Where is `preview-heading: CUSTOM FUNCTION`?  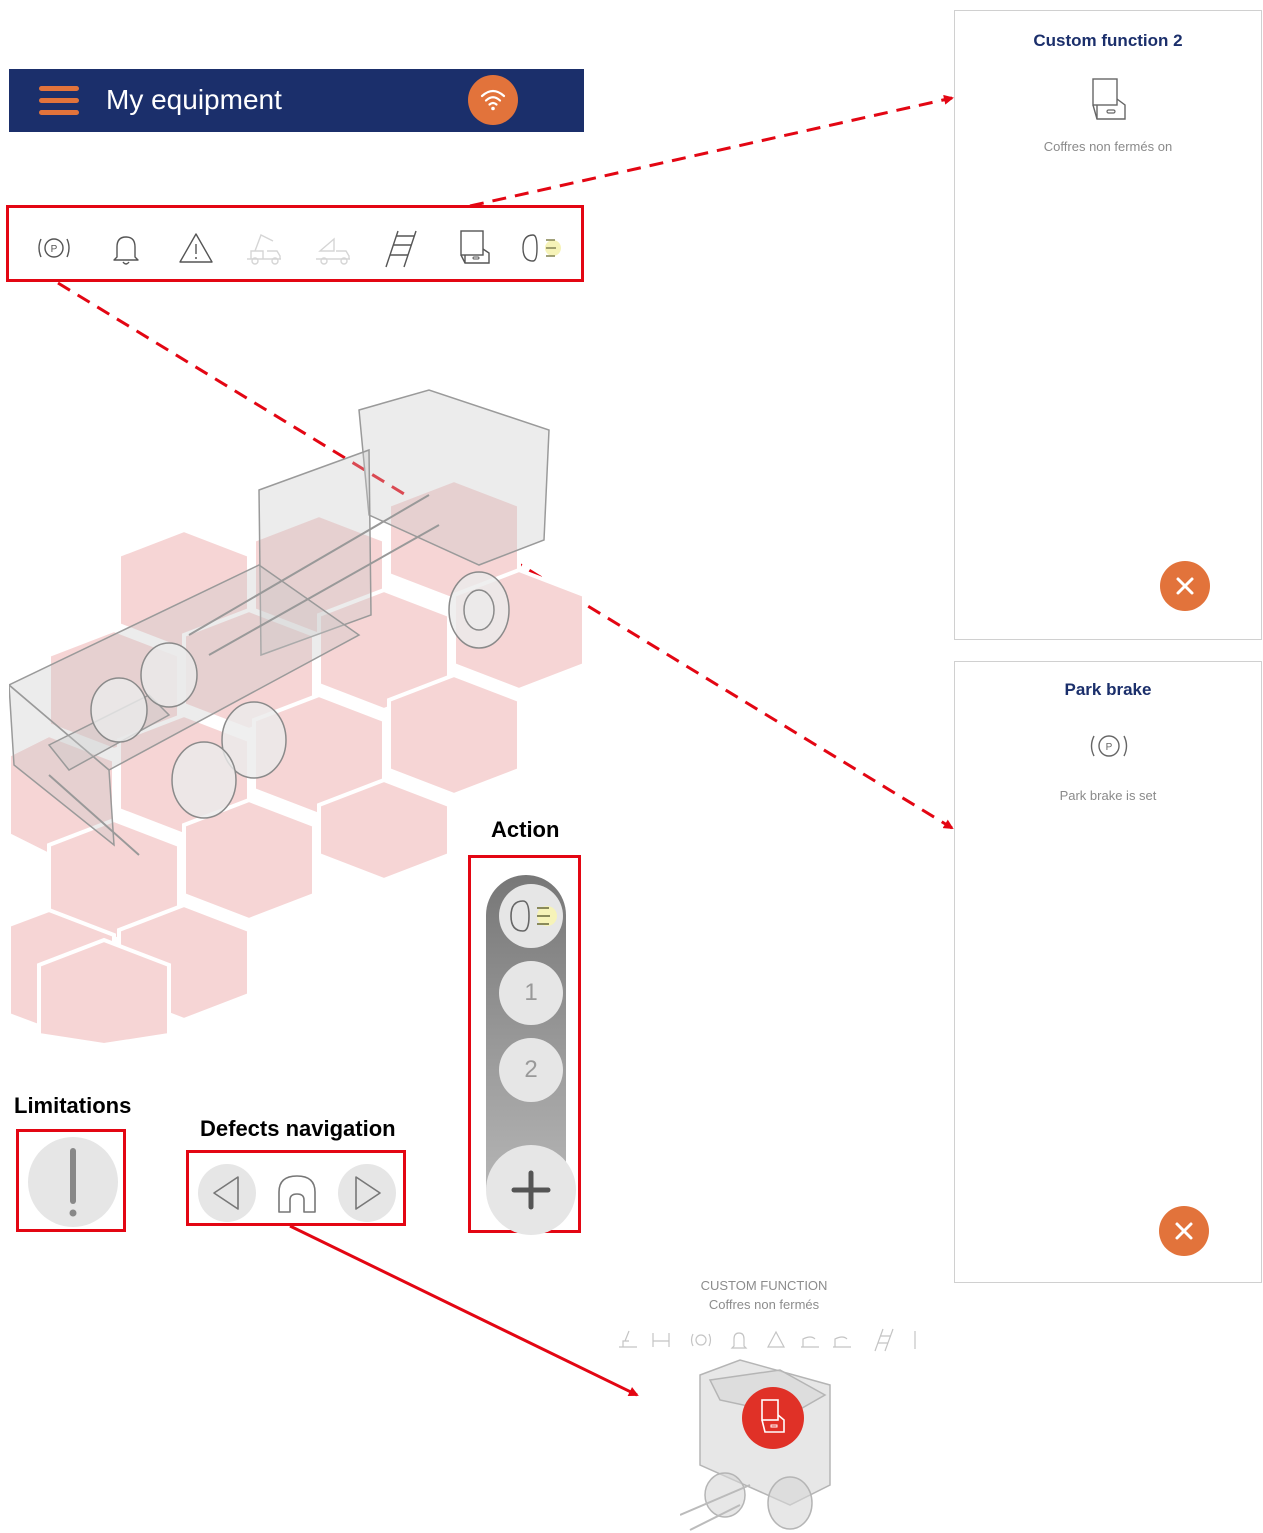
preview-heading: CUSTOM FUNCTION is located at coordinates (764, 1285).